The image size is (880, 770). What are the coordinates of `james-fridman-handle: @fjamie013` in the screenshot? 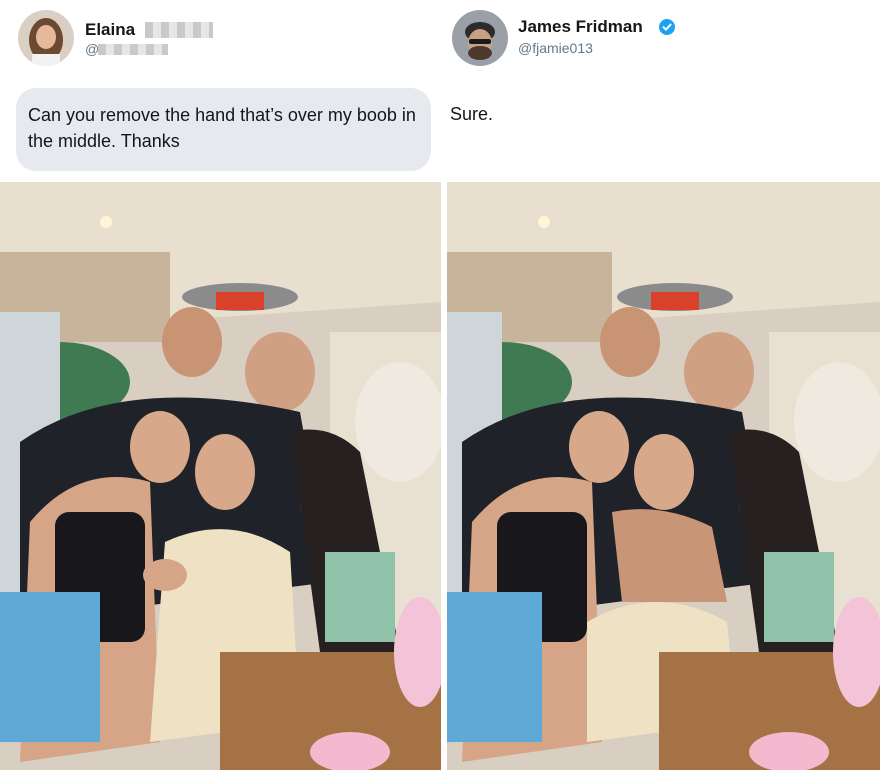 It's located at (555, 48).